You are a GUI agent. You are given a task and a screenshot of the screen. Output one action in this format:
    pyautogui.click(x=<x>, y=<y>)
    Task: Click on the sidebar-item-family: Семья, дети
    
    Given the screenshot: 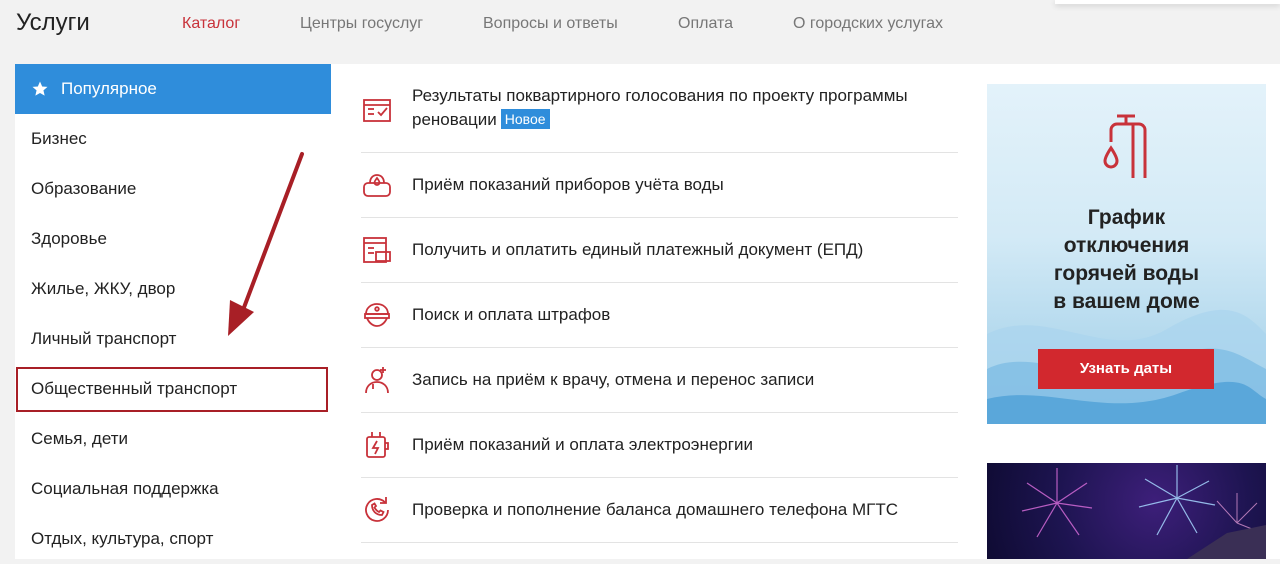 What is the action you would take?
    pyautogui.click(x=173, y=439)
    